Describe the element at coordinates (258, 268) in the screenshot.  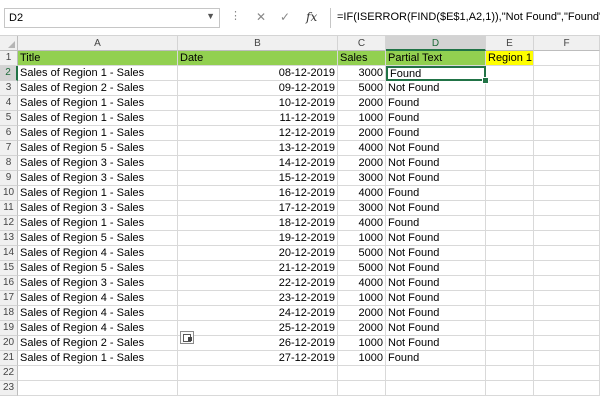
I see `cell-date: 21-12-2019` at that location.